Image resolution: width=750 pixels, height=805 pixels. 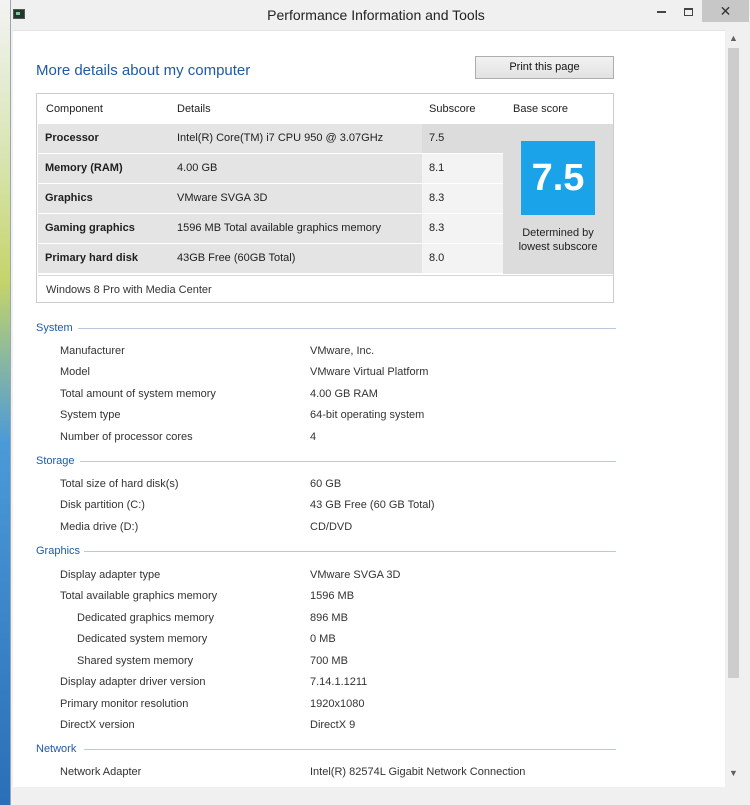 What do you see at coordinates (463, 198) in the screenshot?
I see `component-subscore: 8.3` at bounding box center [463, 198].